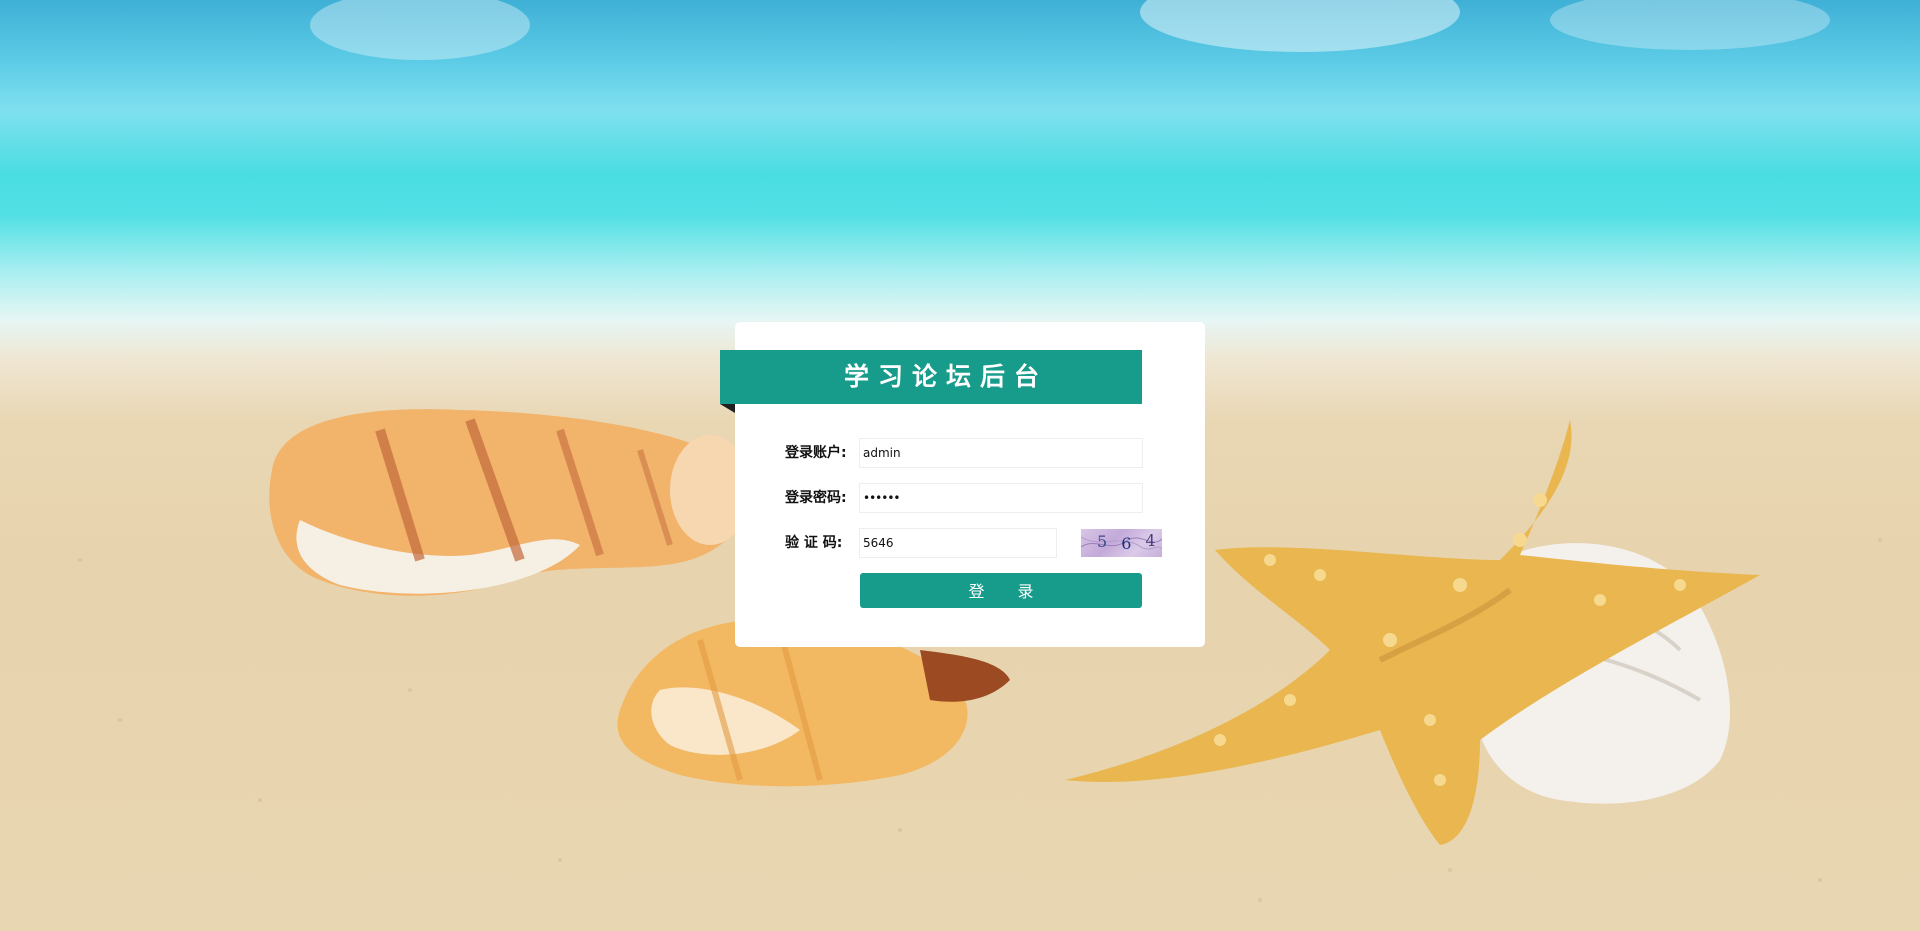  I want to click on captcha-digit: 4, so click(1153, 540).